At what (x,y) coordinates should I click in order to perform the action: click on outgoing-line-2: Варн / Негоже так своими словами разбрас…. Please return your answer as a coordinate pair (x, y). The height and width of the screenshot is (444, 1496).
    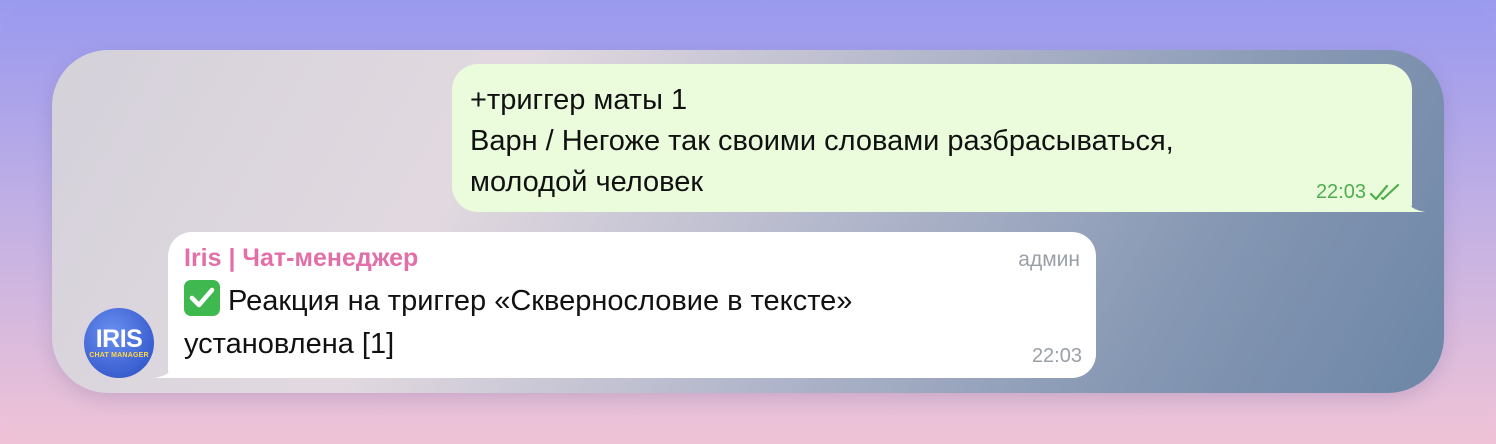
    Looking at the image, I should click on (822, 141).